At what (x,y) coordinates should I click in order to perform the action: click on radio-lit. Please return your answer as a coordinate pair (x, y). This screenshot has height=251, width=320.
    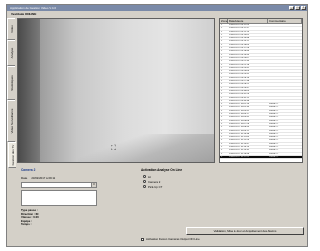
    Looking at the image, I should click on (144, 176).